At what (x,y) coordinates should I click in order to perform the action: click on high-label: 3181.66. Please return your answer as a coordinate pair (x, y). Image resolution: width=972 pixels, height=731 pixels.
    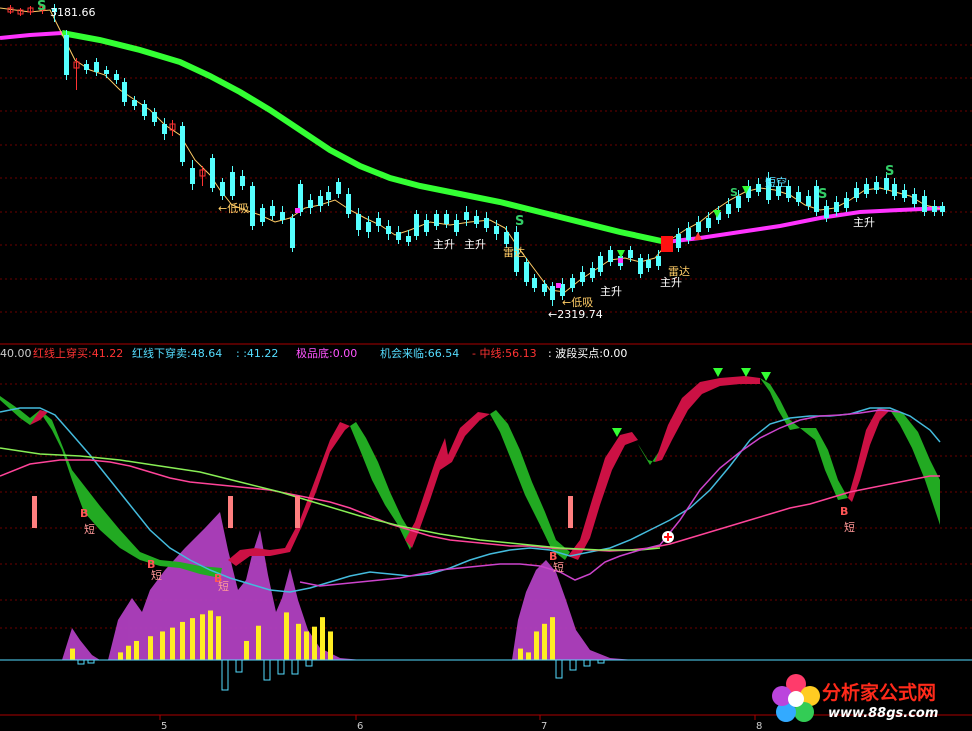
    Looking at the image, I should click on (73, 12).